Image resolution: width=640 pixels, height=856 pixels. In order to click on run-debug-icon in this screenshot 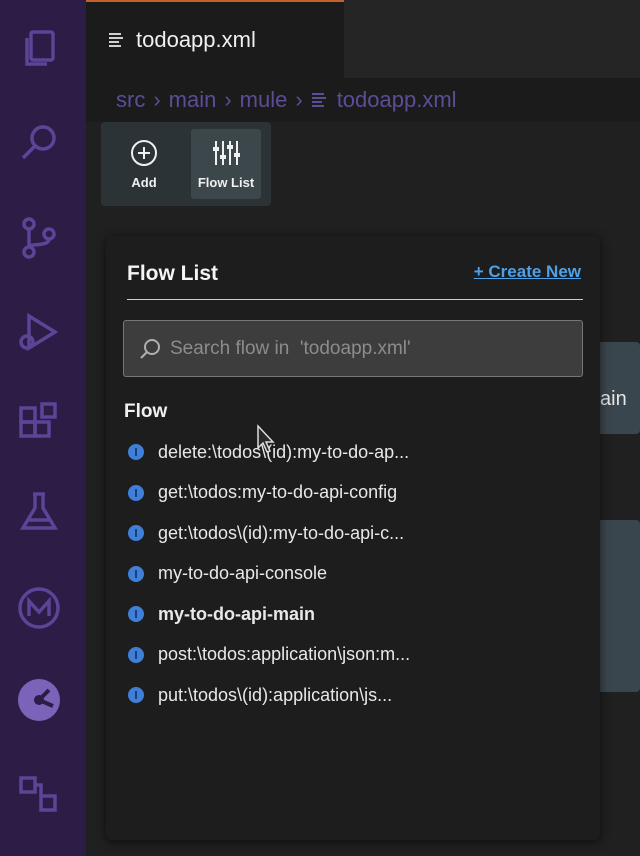, I will do `click(39, 332)`.